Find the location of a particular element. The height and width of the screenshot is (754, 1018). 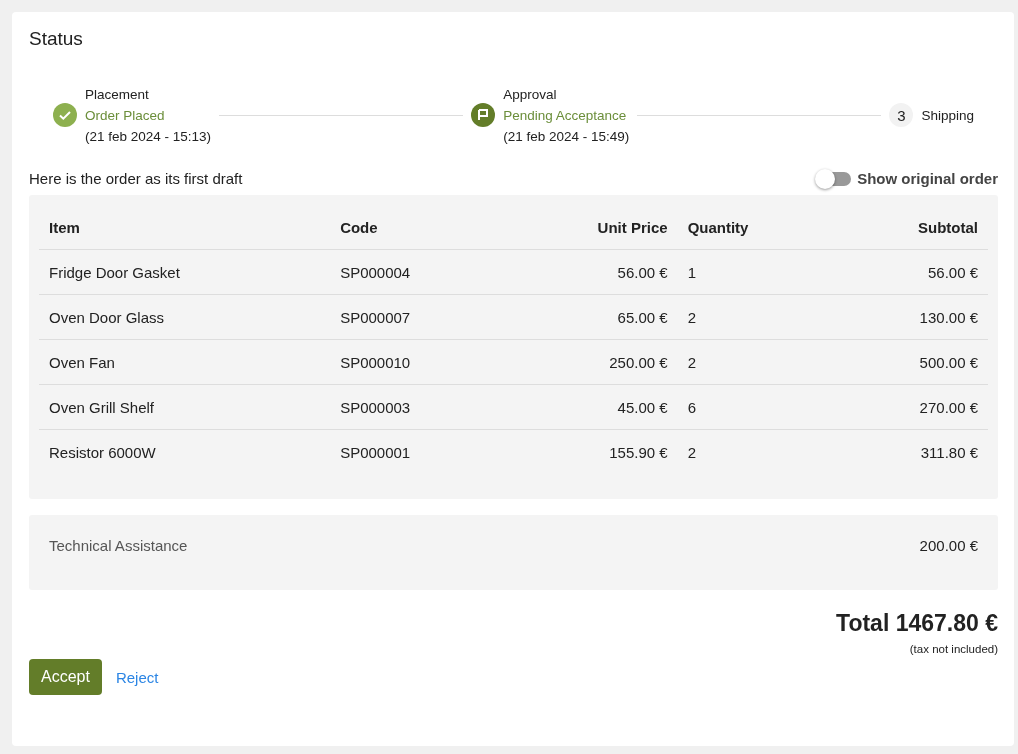

total-amount: Total 1467.80 € is located at coordinates (917, 623).